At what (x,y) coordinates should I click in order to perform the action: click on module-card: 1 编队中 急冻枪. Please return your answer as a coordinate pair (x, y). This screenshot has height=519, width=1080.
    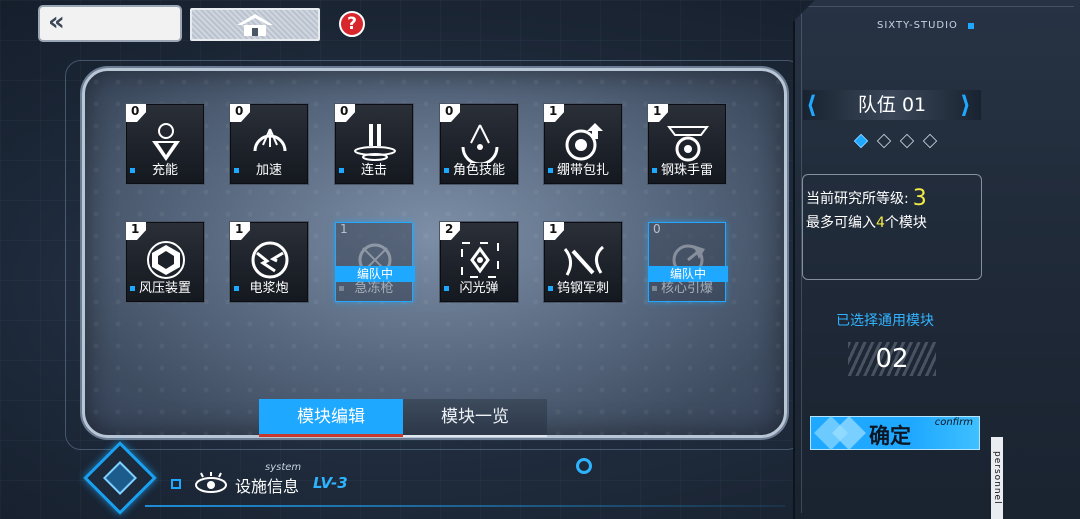
    Looking at the image, I should click on (375, 262).